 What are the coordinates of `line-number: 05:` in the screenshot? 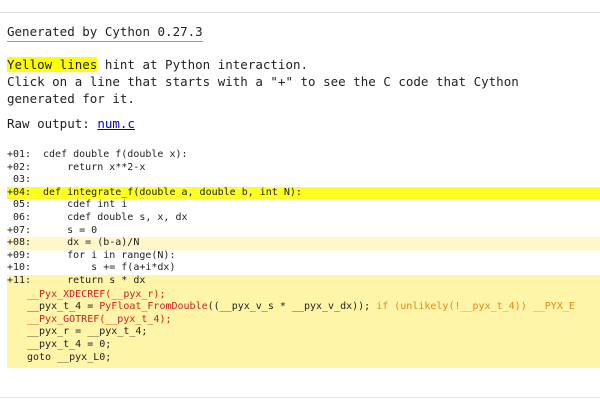 It's located at (19, 205).